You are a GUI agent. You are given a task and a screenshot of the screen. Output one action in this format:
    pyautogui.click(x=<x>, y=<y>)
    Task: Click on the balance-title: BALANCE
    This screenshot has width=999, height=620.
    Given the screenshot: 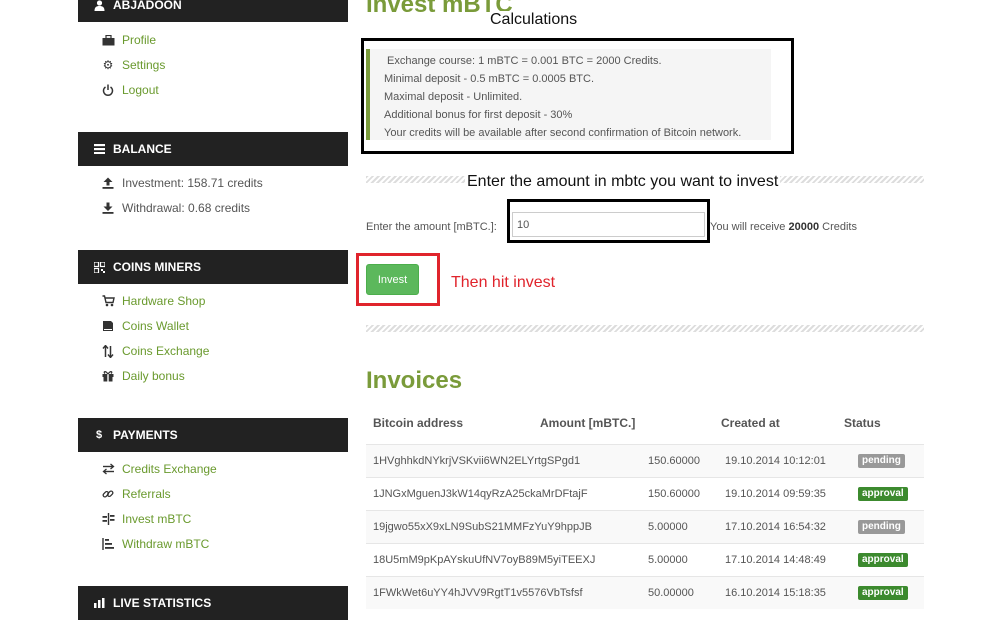 What is the action you would take?
    pyautogui.click(x=142, y=149)
    